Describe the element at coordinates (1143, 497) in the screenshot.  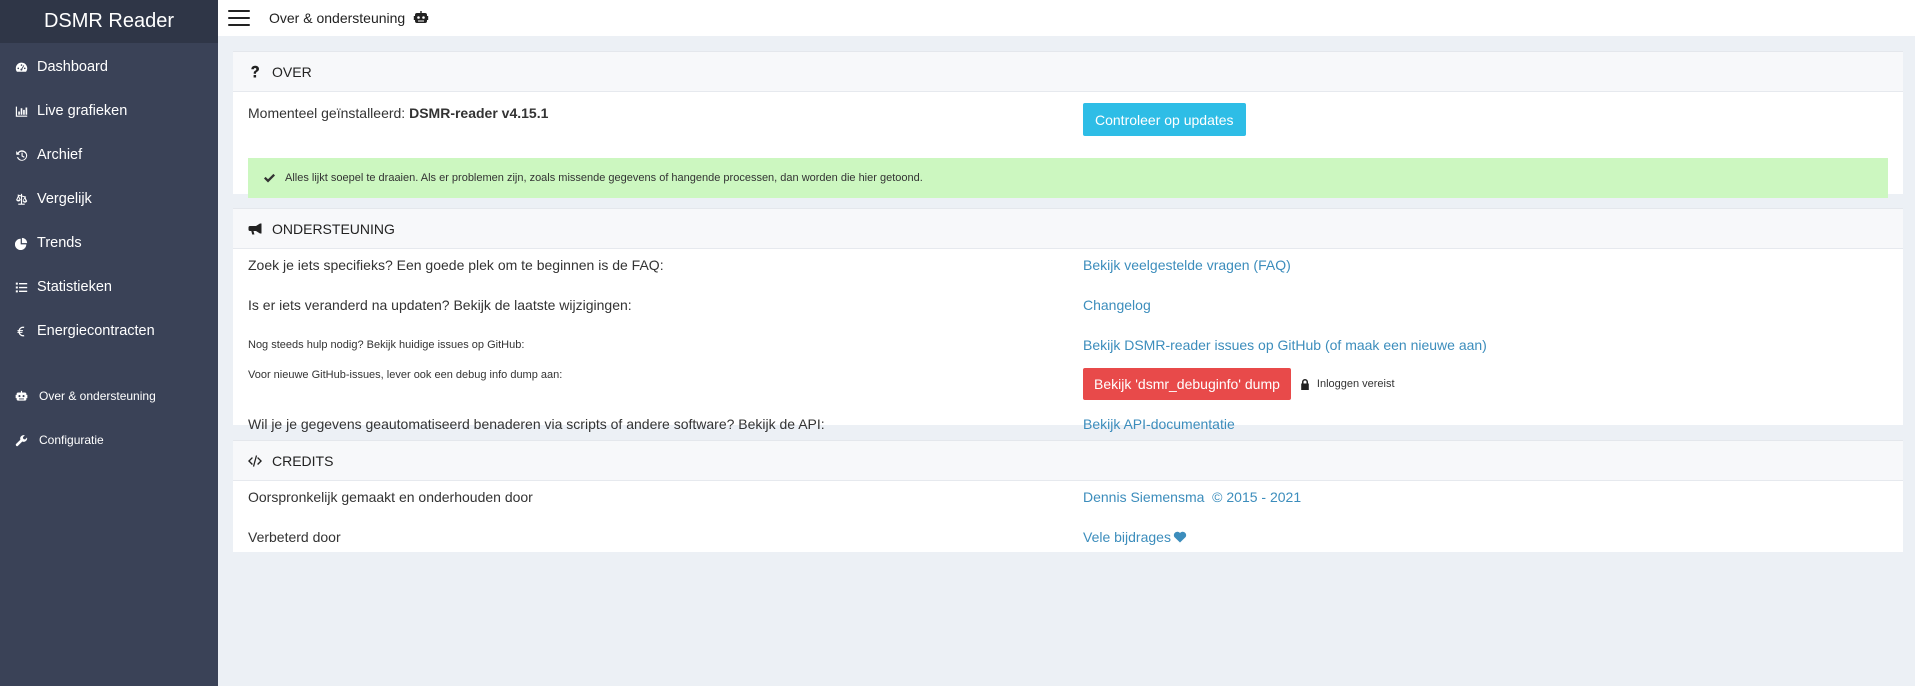
I see `author-link: Dennis Siemensma` at that location.